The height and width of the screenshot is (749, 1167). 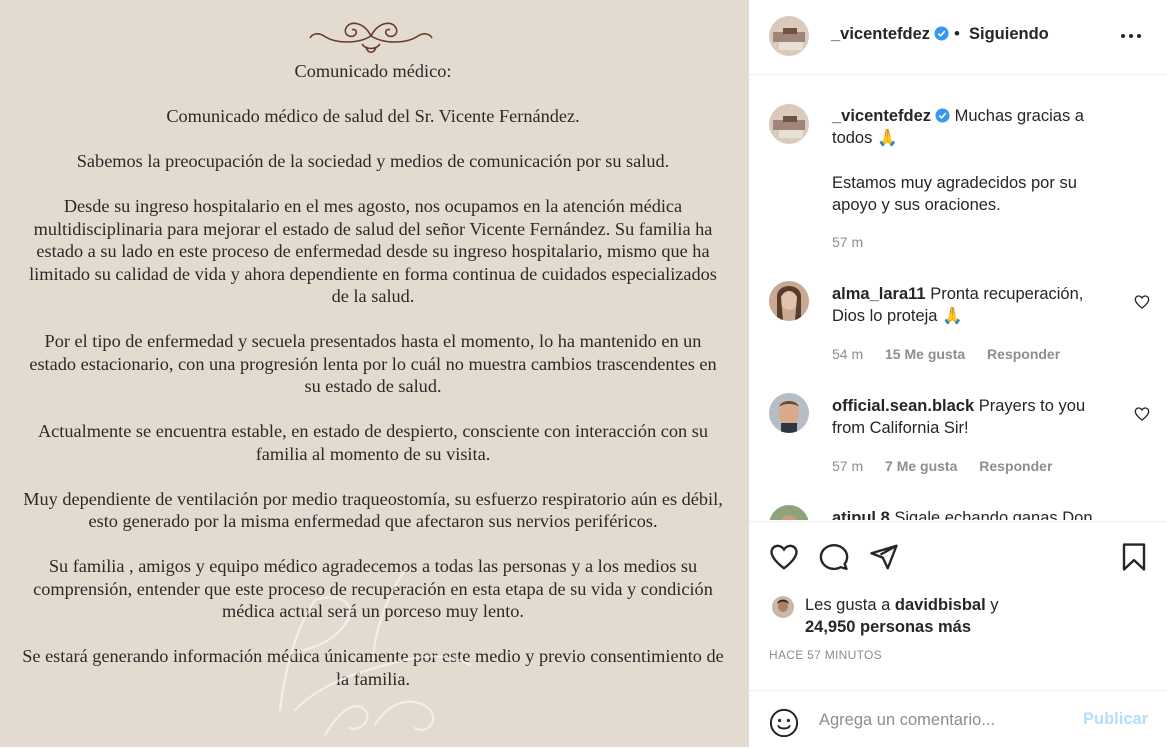 I want to click on publish-button: Publicar, so click(x=1115, y=719).